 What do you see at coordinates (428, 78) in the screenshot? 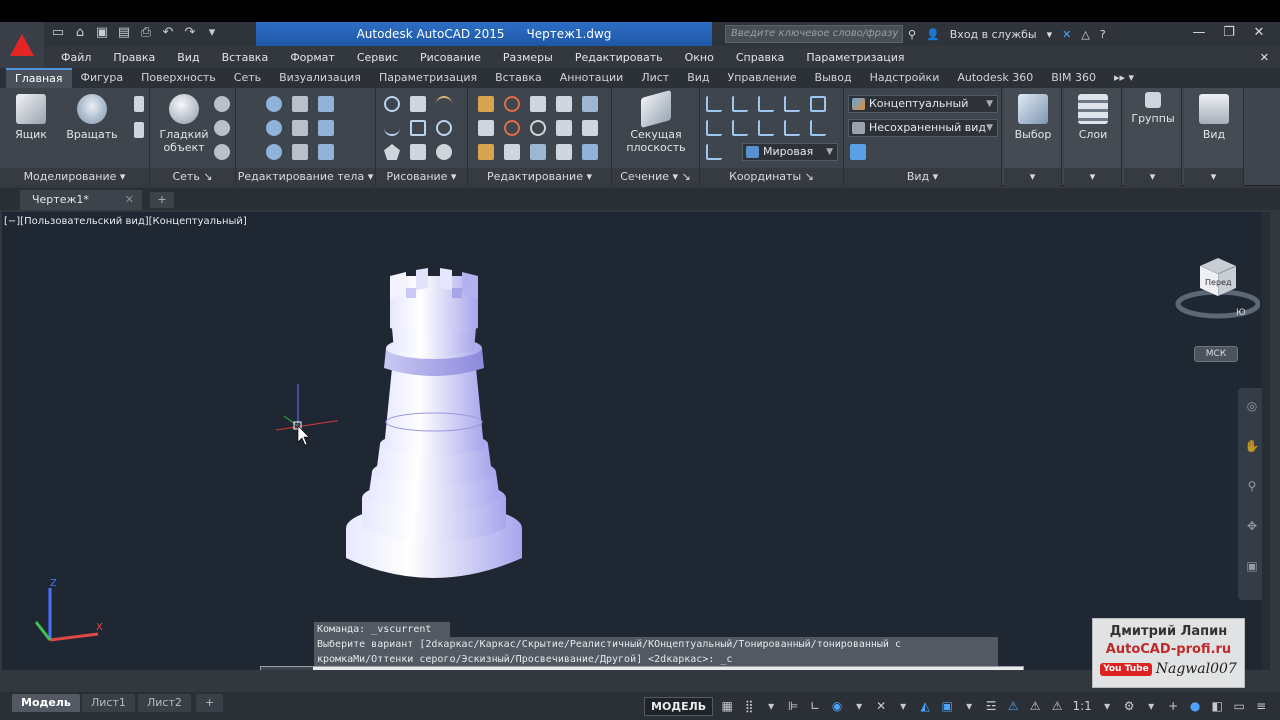
I see `tab-parametric: Параметризация` at bounding box center [428, 78].